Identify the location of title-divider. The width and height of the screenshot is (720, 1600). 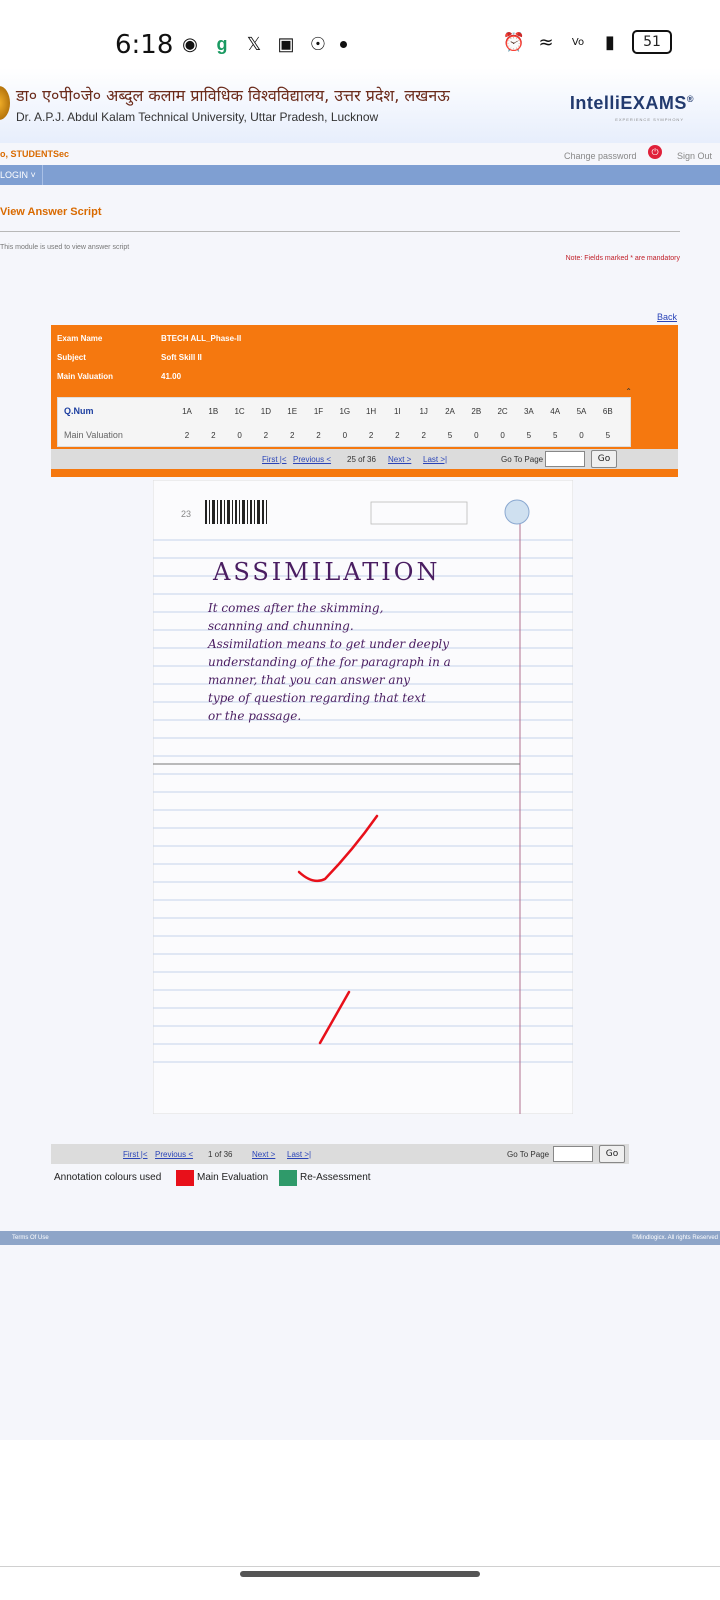
(340, 231).